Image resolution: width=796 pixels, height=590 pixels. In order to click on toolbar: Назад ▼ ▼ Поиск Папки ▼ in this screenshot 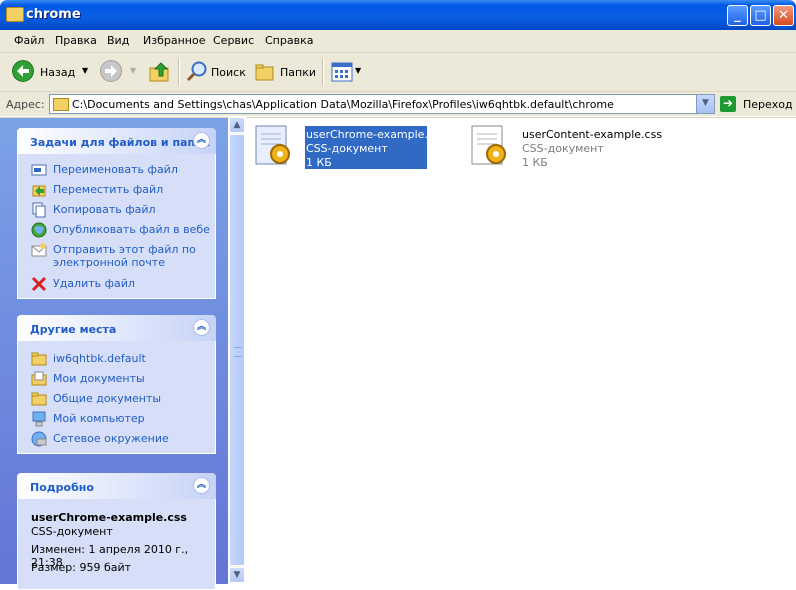, I will do `click(398, 72)`.